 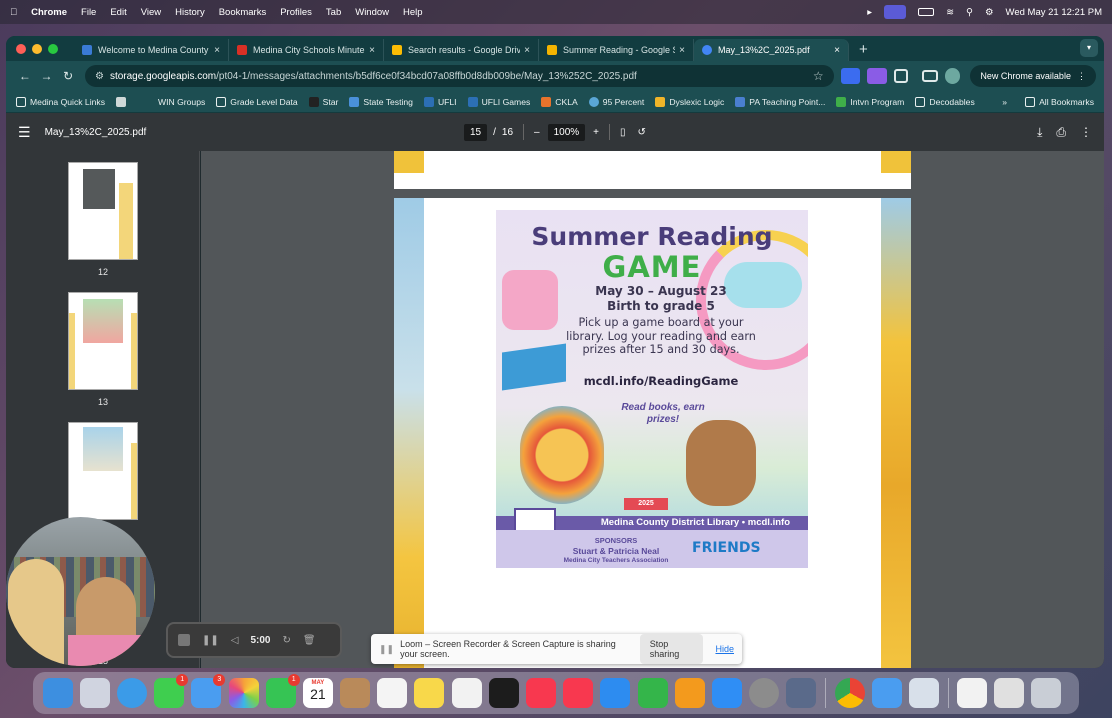 I want to click on messages-icon: 1, so click(x=171, y=691).